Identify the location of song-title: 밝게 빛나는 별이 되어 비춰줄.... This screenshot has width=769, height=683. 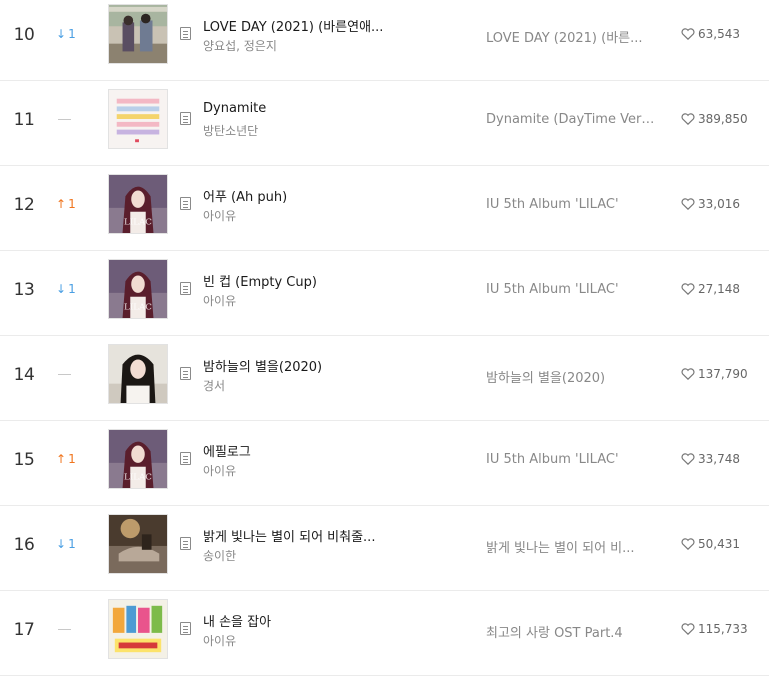
(289, 535).